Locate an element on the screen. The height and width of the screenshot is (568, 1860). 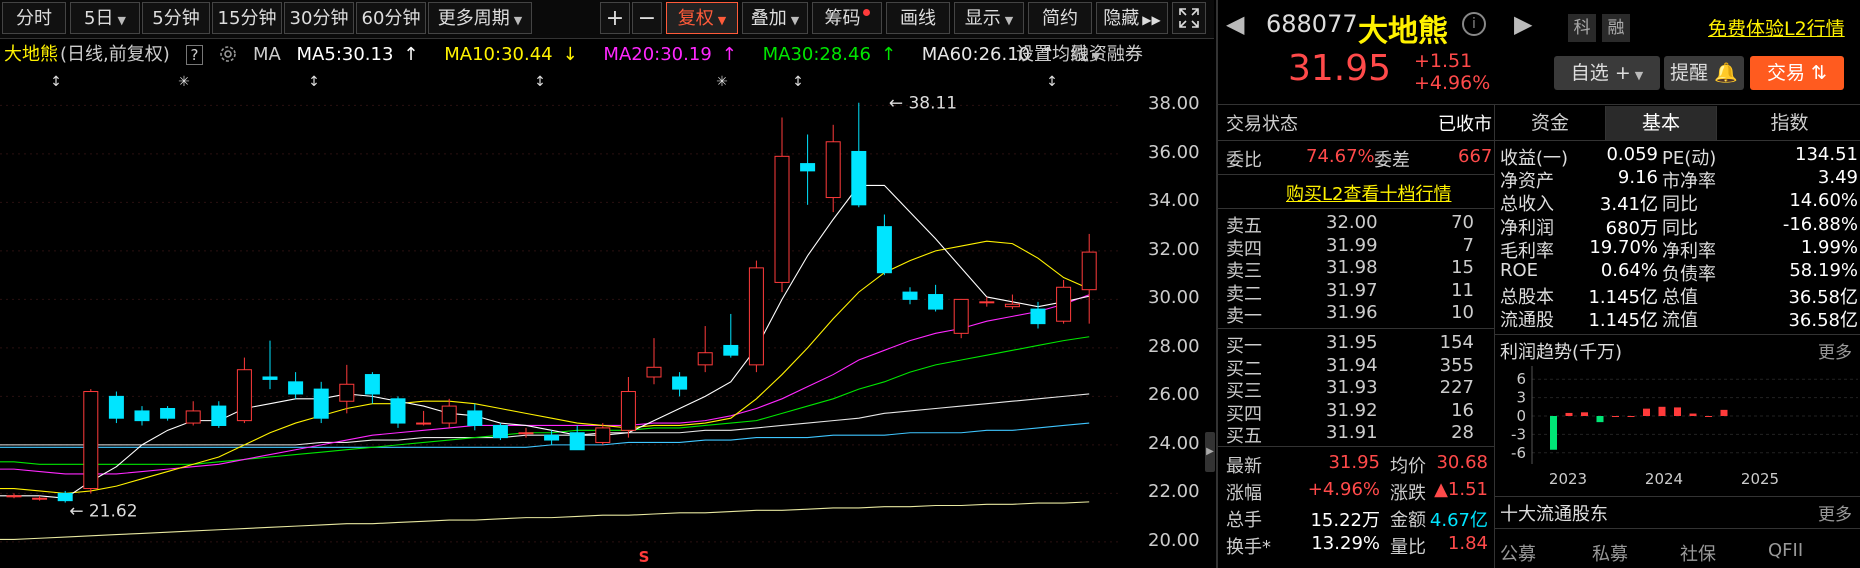
zoom-out-button: − is located at coordinates (647, 18).